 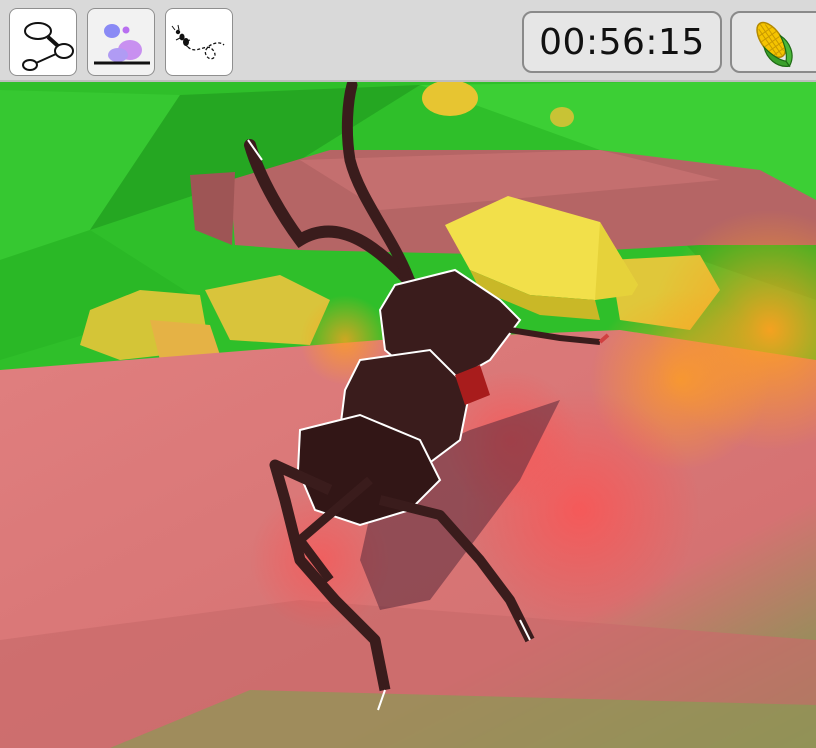 I want to click on tool-ant-trail-button, so click(x=199, y=42).